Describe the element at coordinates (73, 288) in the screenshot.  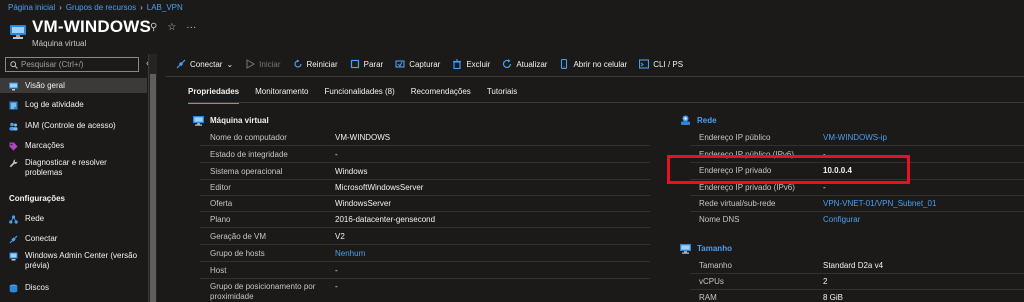
I see `sidebar-item-disks: Discos` at that location.